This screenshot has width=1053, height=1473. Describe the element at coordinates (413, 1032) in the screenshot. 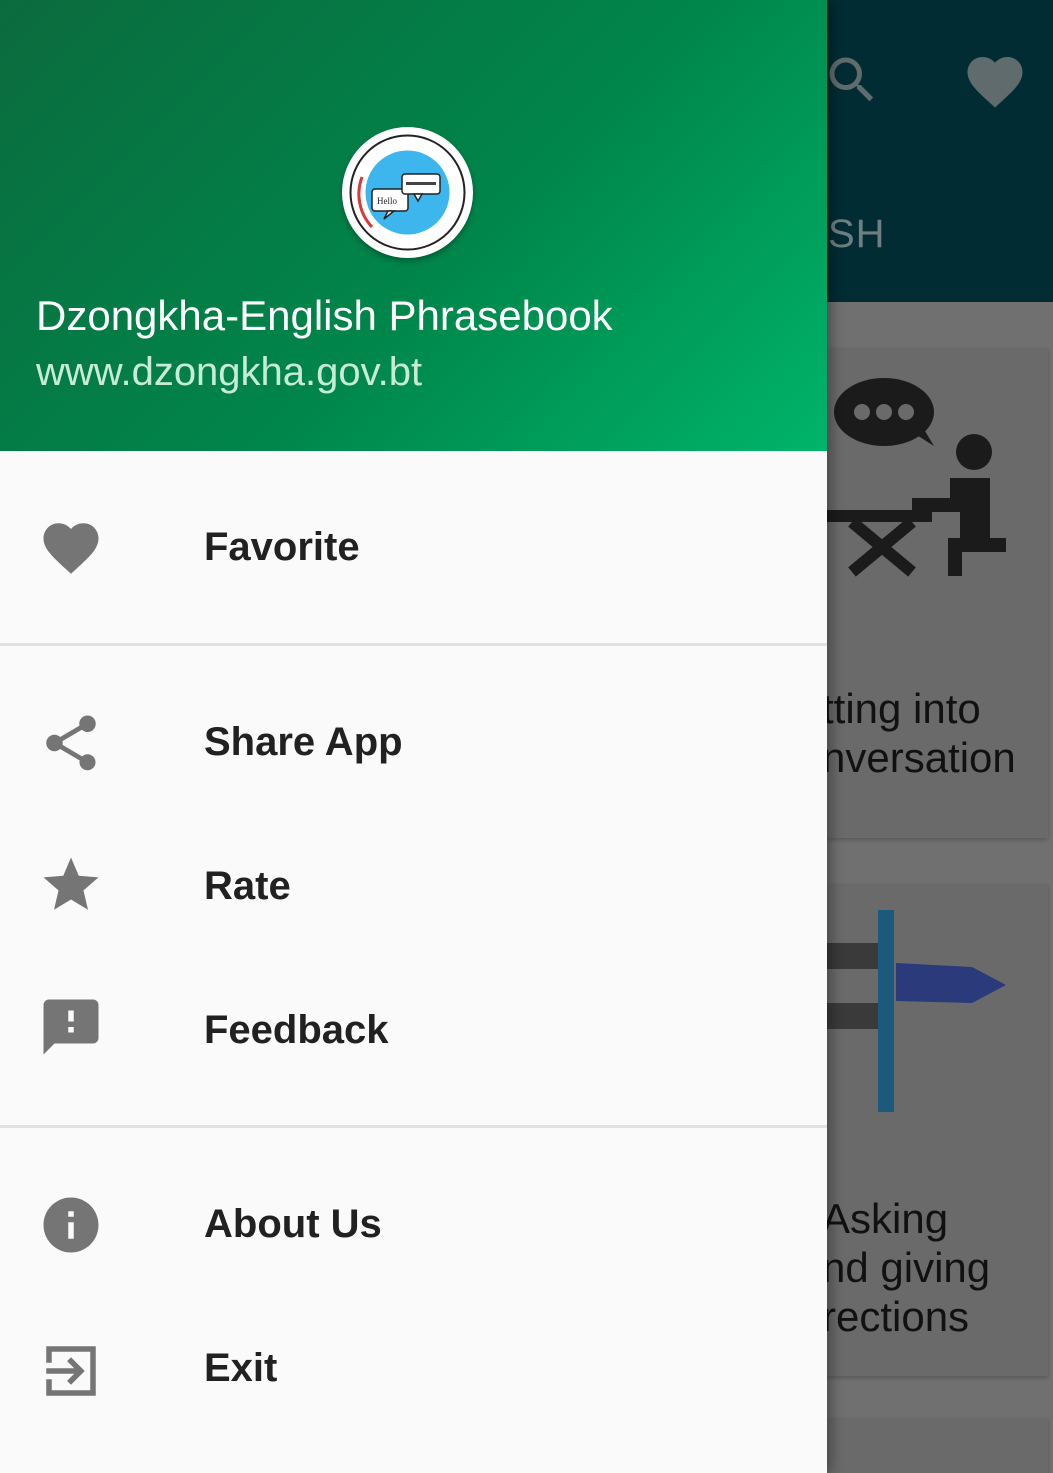

I see `menu-item-feedback: Feedback` at that location.